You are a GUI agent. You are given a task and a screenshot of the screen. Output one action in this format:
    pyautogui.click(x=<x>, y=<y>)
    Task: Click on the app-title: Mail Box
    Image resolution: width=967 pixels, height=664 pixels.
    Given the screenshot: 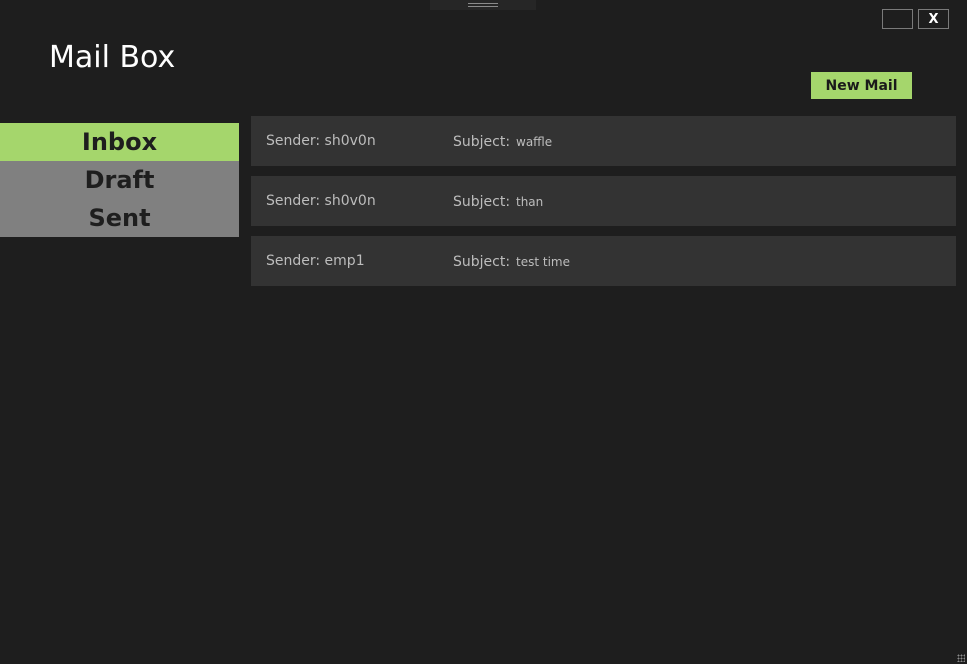 What is the action you would take?
    pyautogui.click(x=112, y=57)
    